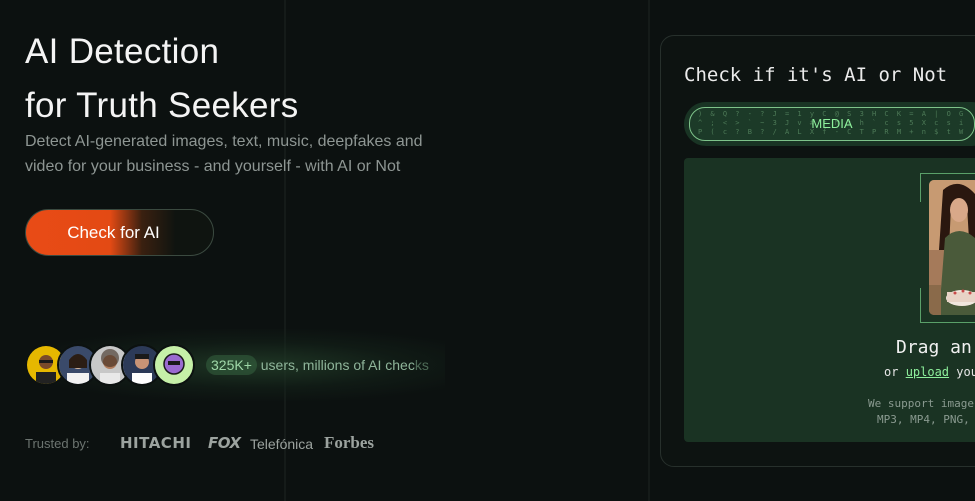 This screenshot has height=501, width=975. Describe the element at coordinates (895, 372) in the screenshot. I see `upload-prefix: or` at that location.